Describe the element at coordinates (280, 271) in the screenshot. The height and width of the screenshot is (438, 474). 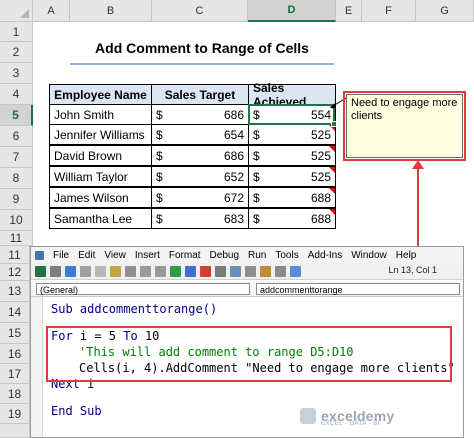
I see `toolbox-icon` at that location.